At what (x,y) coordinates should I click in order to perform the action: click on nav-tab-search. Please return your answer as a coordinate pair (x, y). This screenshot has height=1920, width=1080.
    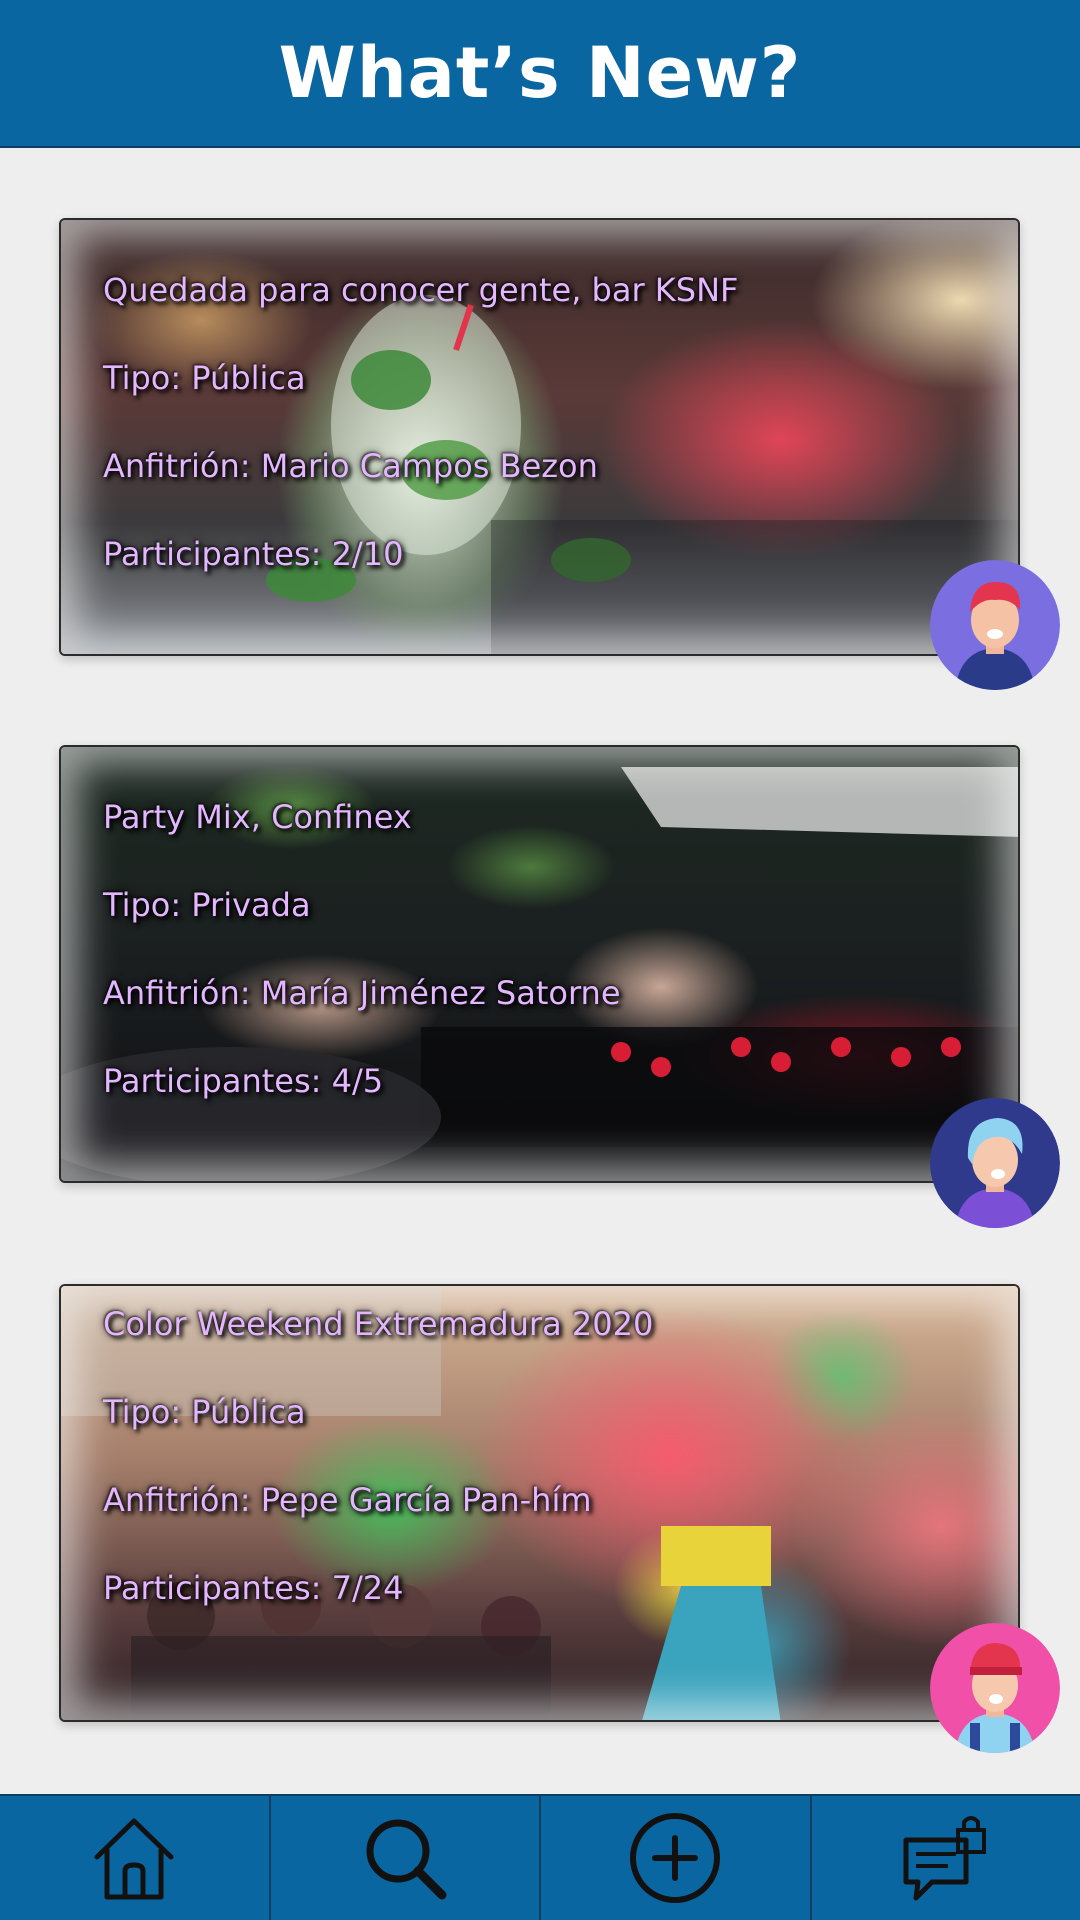
    Looking at the image, I should click on (406, 1858).